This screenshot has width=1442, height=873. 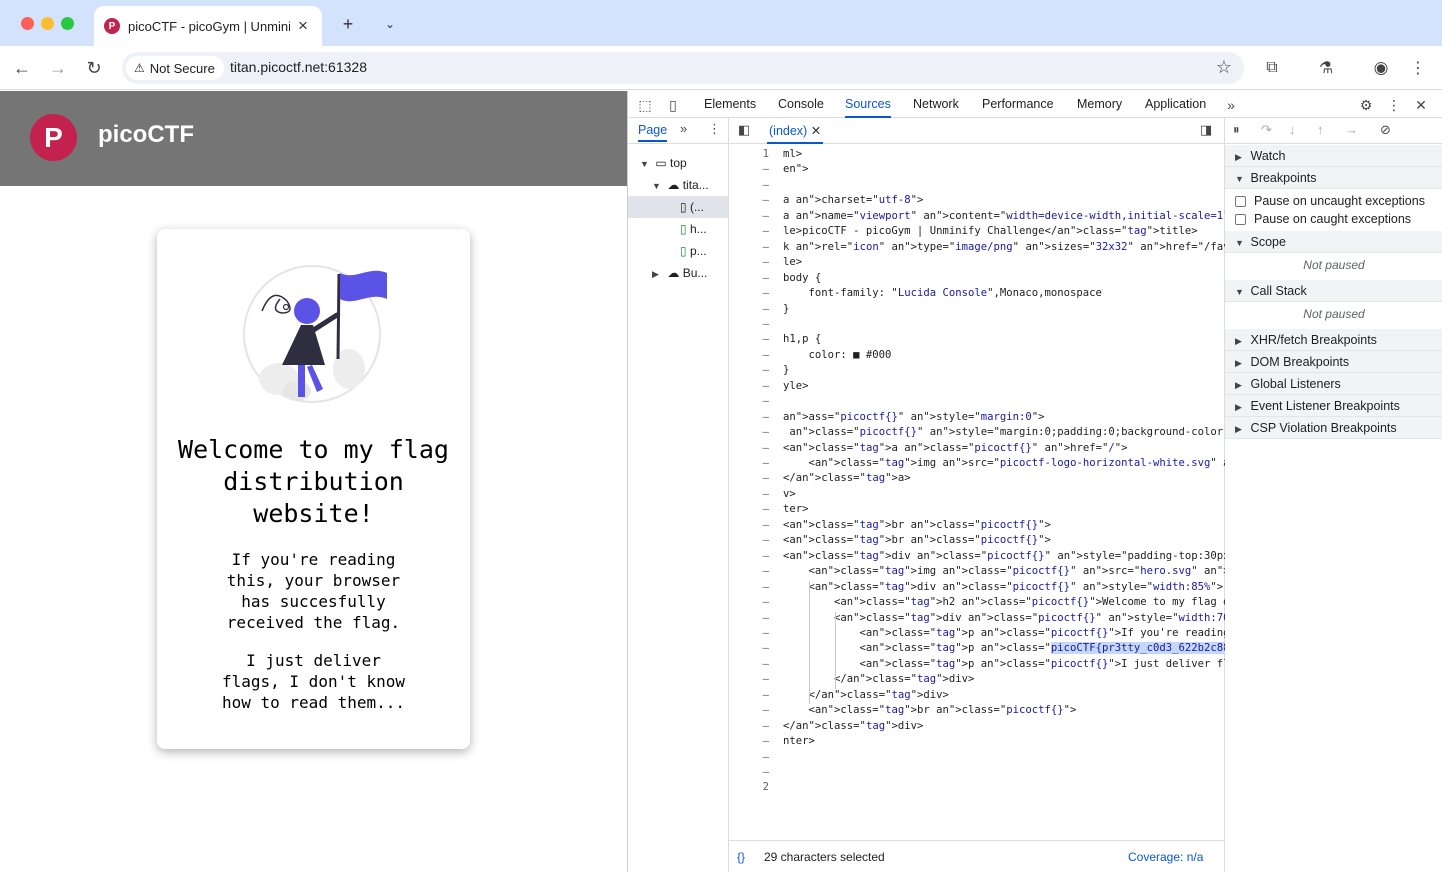 What do you see at coordinates (1333, 340) in the screenshot?
I see `xhr-breakpoints-section: ▶ XHR/fetch Breakpoints` at bounding box center [1333, 340].